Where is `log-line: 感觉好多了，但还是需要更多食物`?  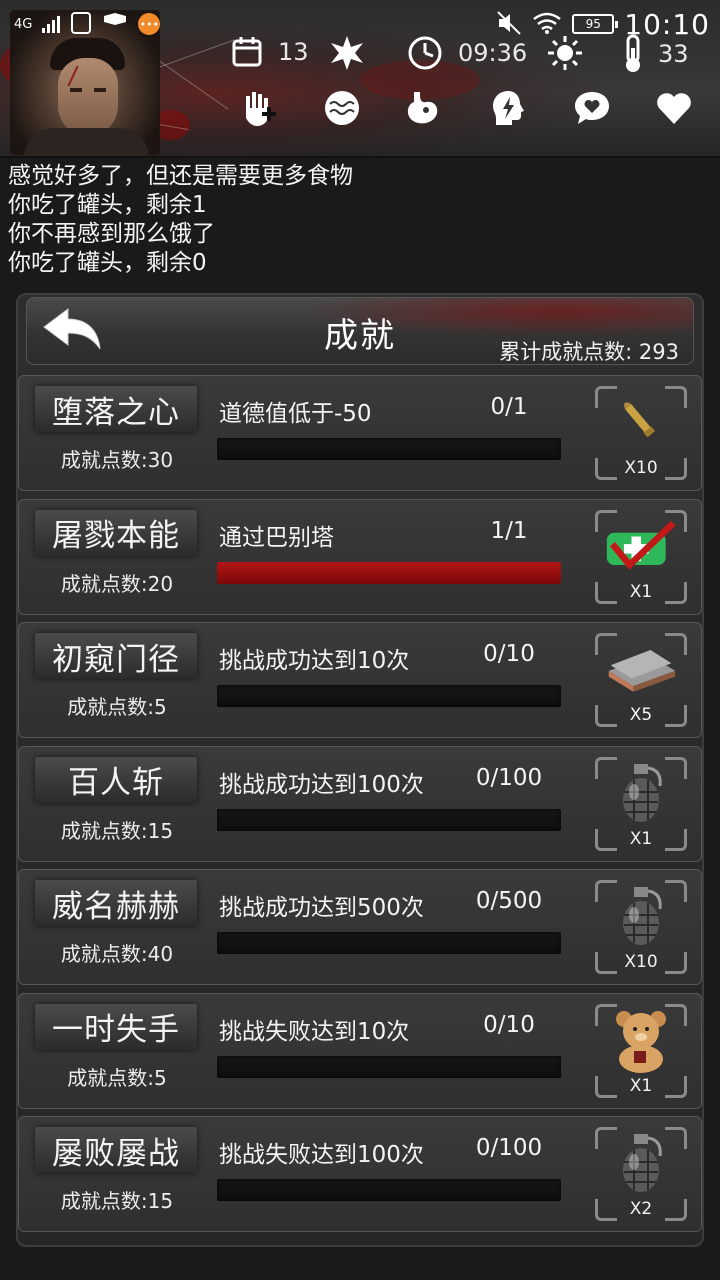 log-line: 感觉好多了，但还是需要更多食物 is located at coordinates (180, 176).